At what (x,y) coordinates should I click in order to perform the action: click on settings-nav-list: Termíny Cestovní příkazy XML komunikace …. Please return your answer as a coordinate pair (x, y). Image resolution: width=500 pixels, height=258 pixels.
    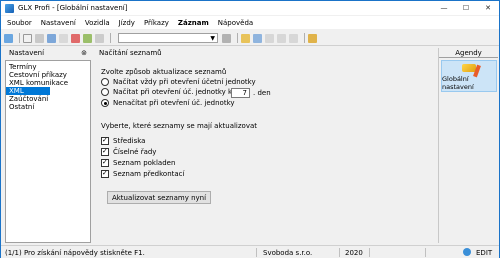
    Looking at the image, I should click on (48, 151).